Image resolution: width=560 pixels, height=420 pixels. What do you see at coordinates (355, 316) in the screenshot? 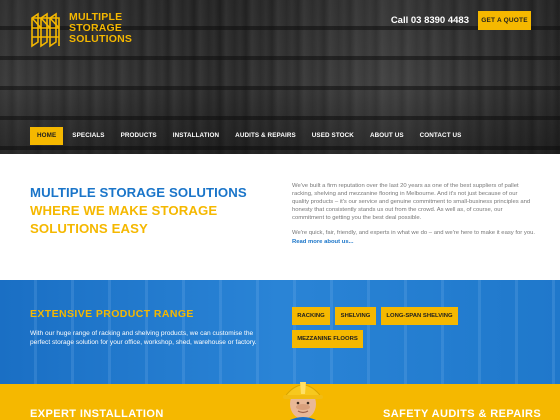
I see `shelving-button: SHELVING` at bounding box center [355, 316].